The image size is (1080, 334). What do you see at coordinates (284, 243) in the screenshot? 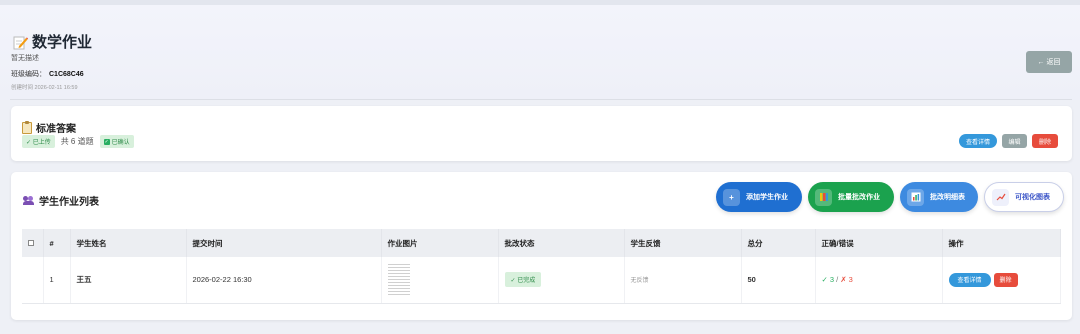
I see `col-submitted: 提交时间` at bounding box center [284, 243].